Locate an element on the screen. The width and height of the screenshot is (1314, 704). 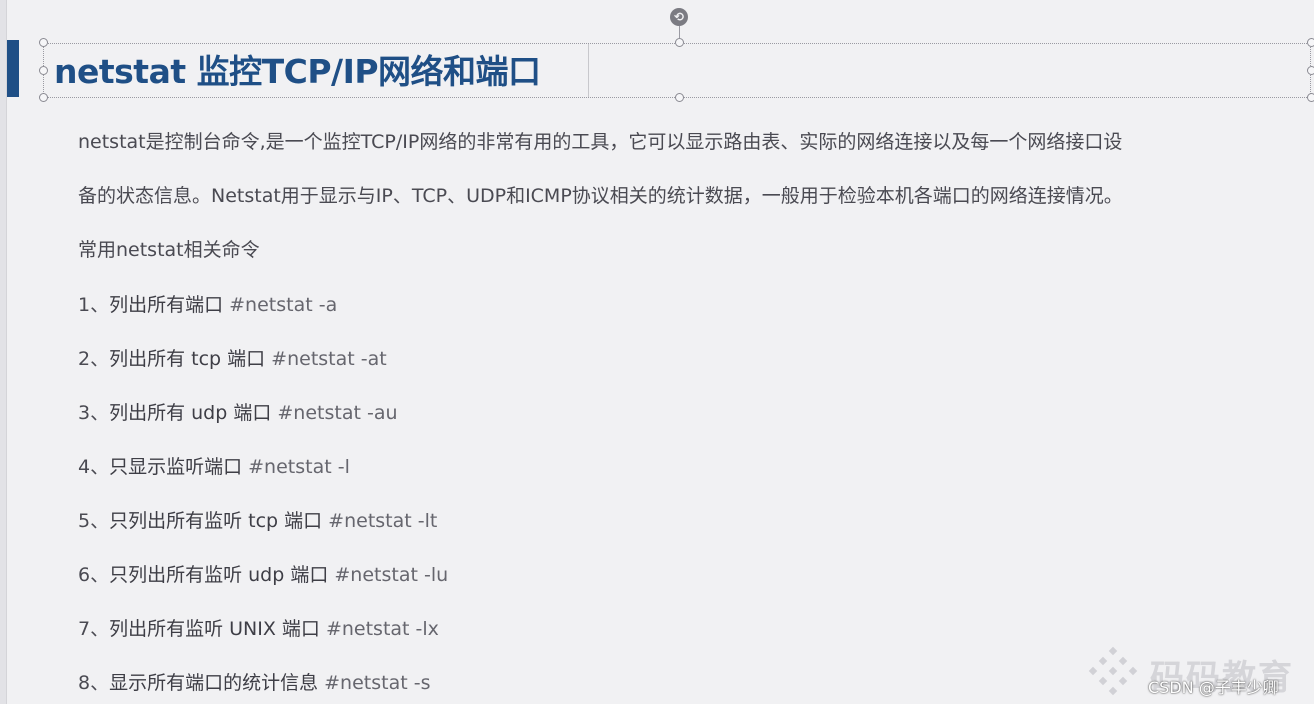
command-item: 4、只显示监听端口 #netstat -l is located at coordinates (690, 469).